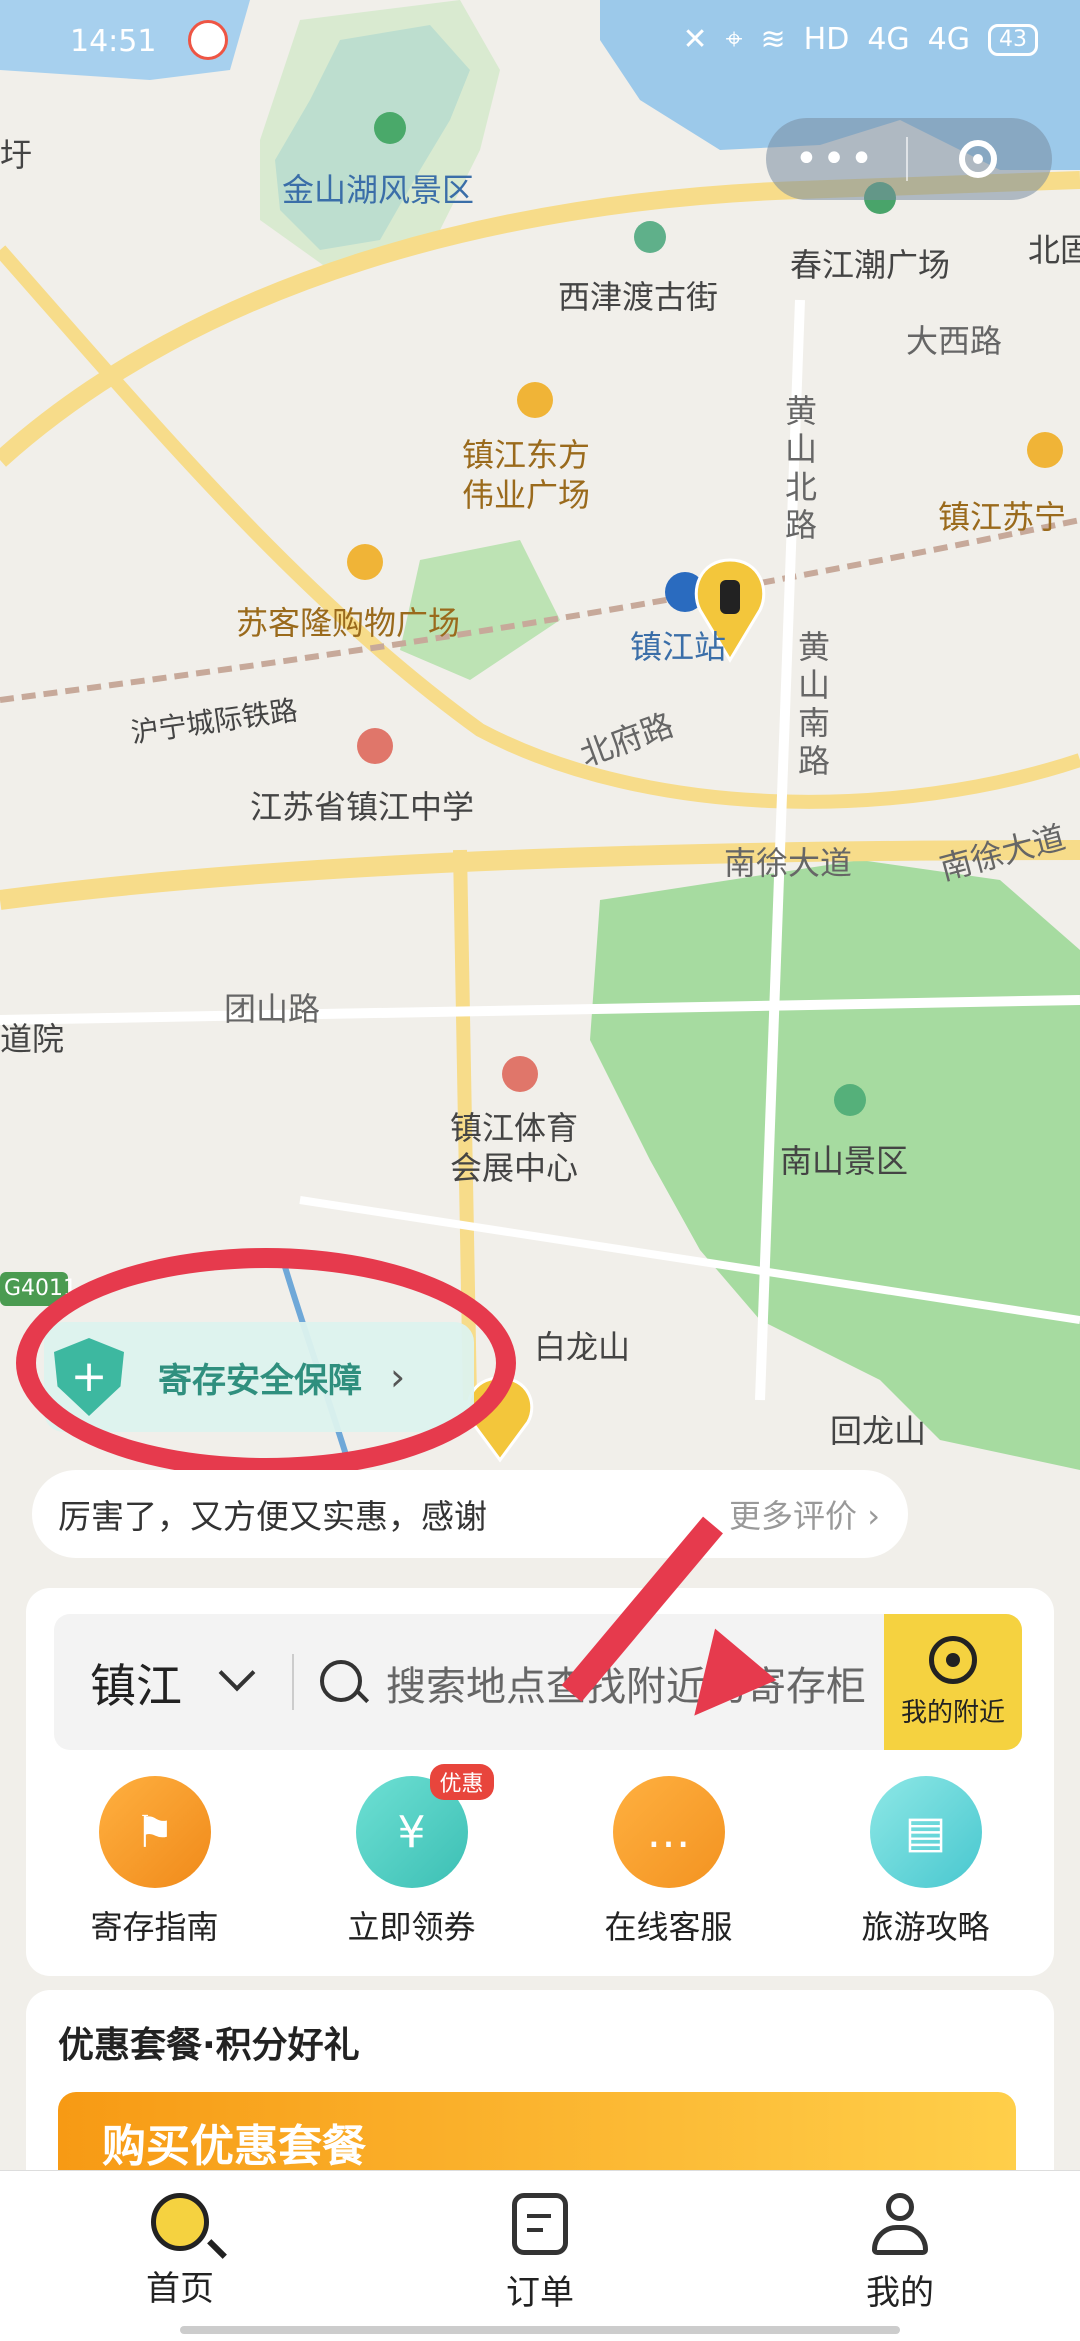 This screenshot has height=2341, width=1080. Describe the element at coordinates (136, 1683) in the screenshot. I see `city-selector: 镇江` at that location.